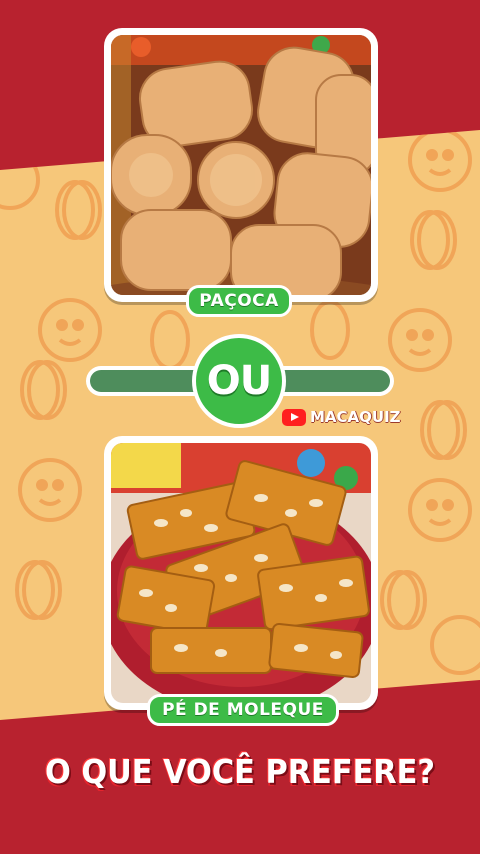  I want to click on ou-label: OU, so click(239, 381).